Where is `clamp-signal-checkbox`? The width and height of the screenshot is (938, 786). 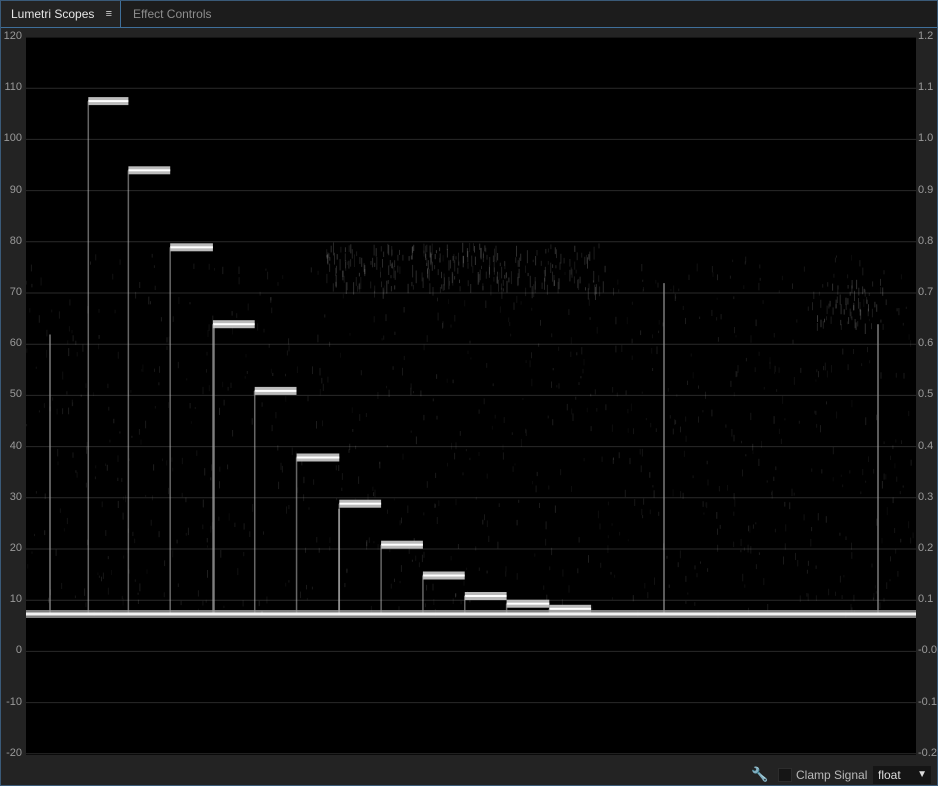 clamp-signal-checkbox is located at coordinates (785, 775).